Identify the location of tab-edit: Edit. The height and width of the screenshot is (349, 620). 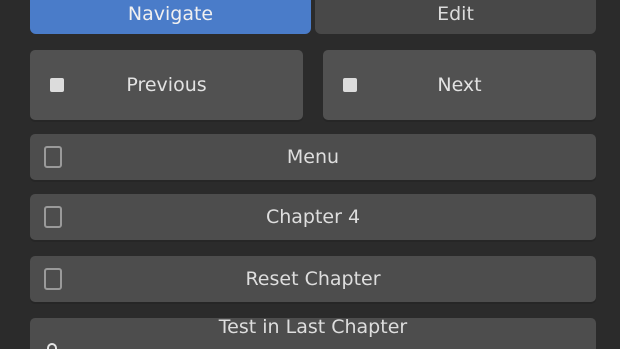
(455, 17).